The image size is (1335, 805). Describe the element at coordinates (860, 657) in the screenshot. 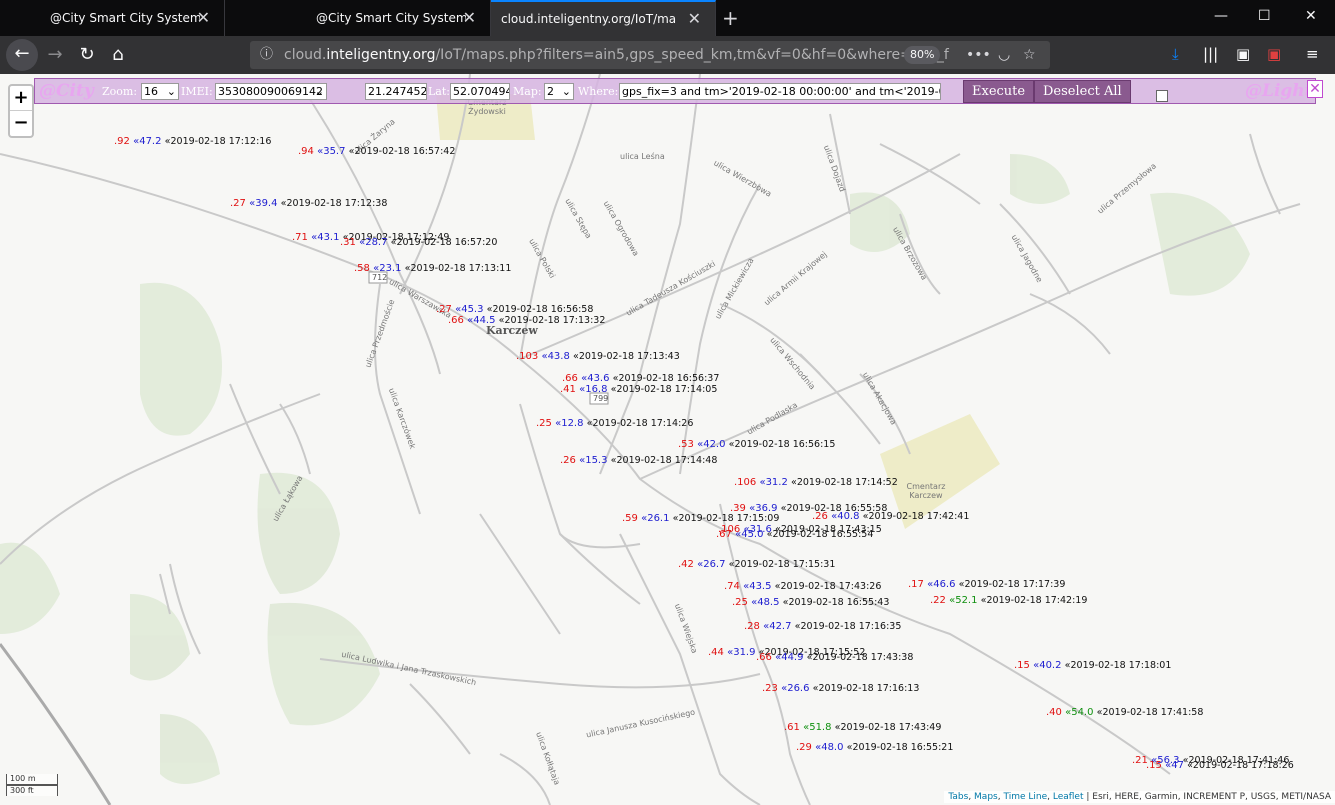

I see `timestamp: «2019-02-18 17:43:38` at that location.